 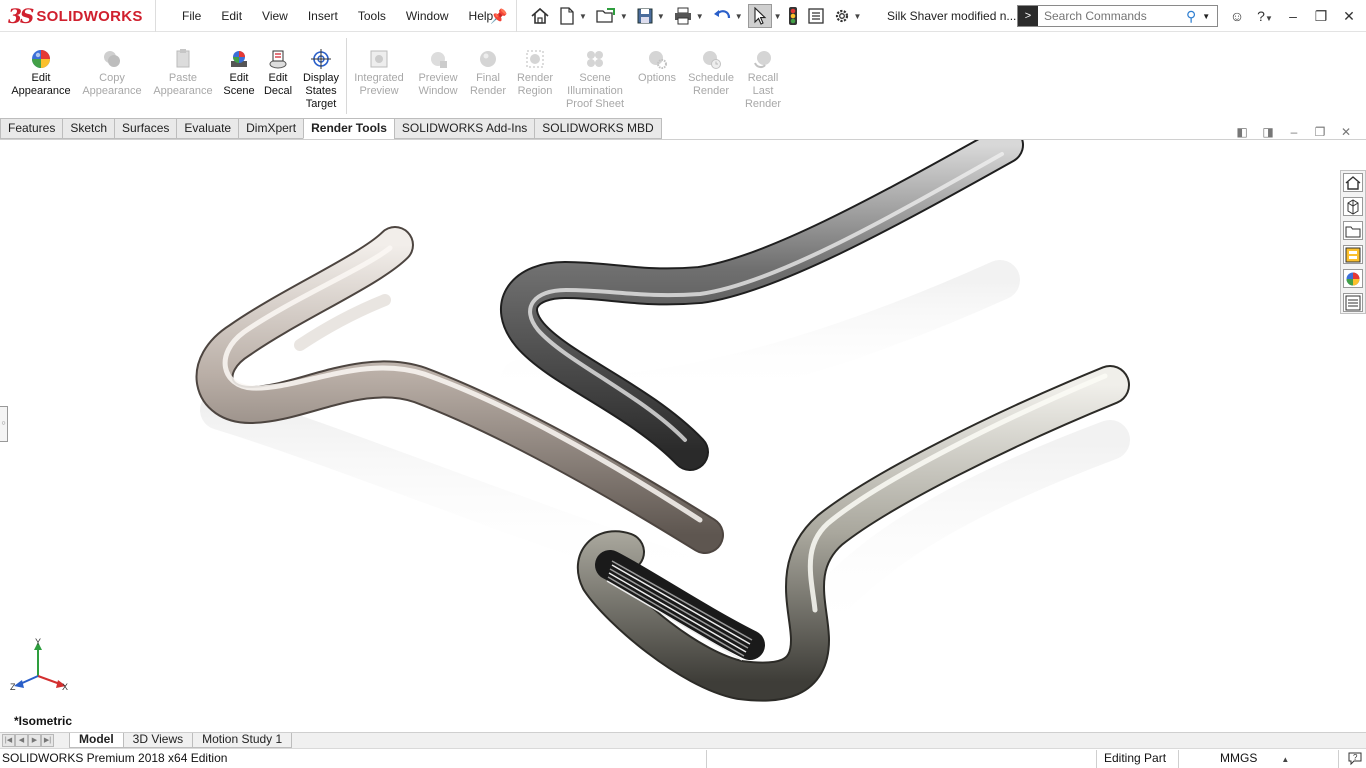 What do you see at coordinates (793, 16) in the screenshot?
I see `rebuild-button` at bounding box center [793, 16].